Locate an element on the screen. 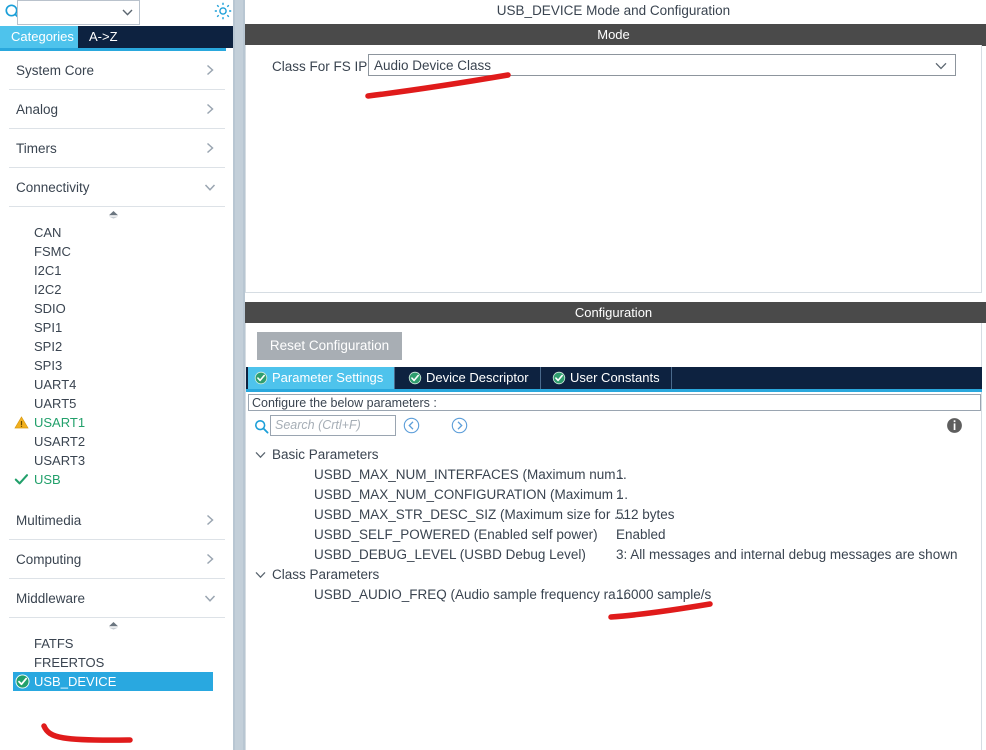 The image size is (986, 750). tab-label: Parameter Settings is located at coordinates (328, 377).